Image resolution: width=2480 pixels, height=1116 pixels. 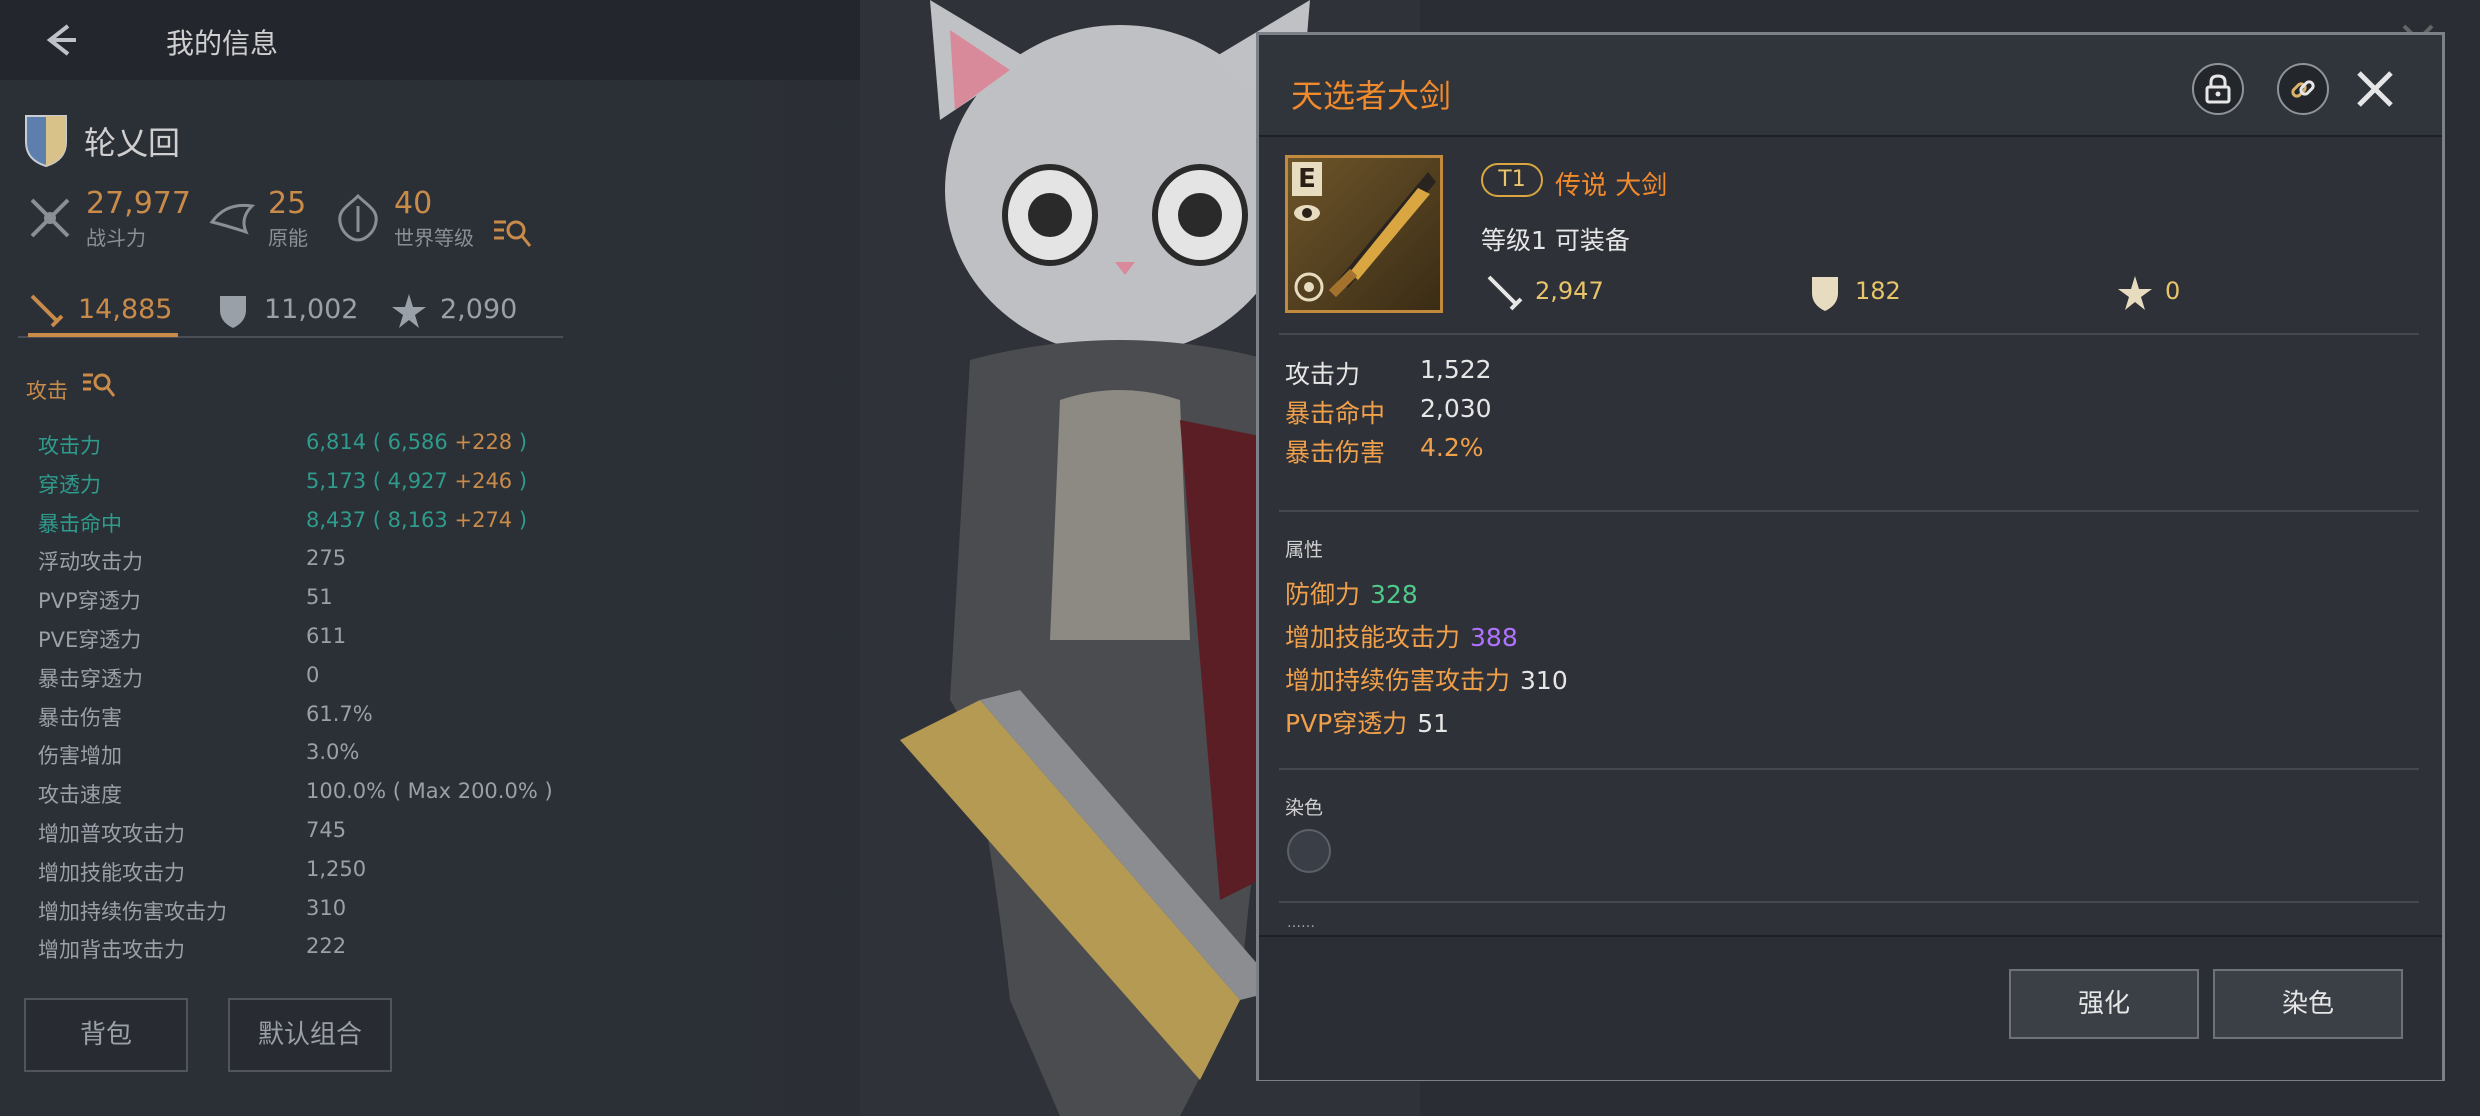 I want to click on stat-row: 暴击命中 8,437 ( 8,163 +274 ), so click(x=318, y=527).